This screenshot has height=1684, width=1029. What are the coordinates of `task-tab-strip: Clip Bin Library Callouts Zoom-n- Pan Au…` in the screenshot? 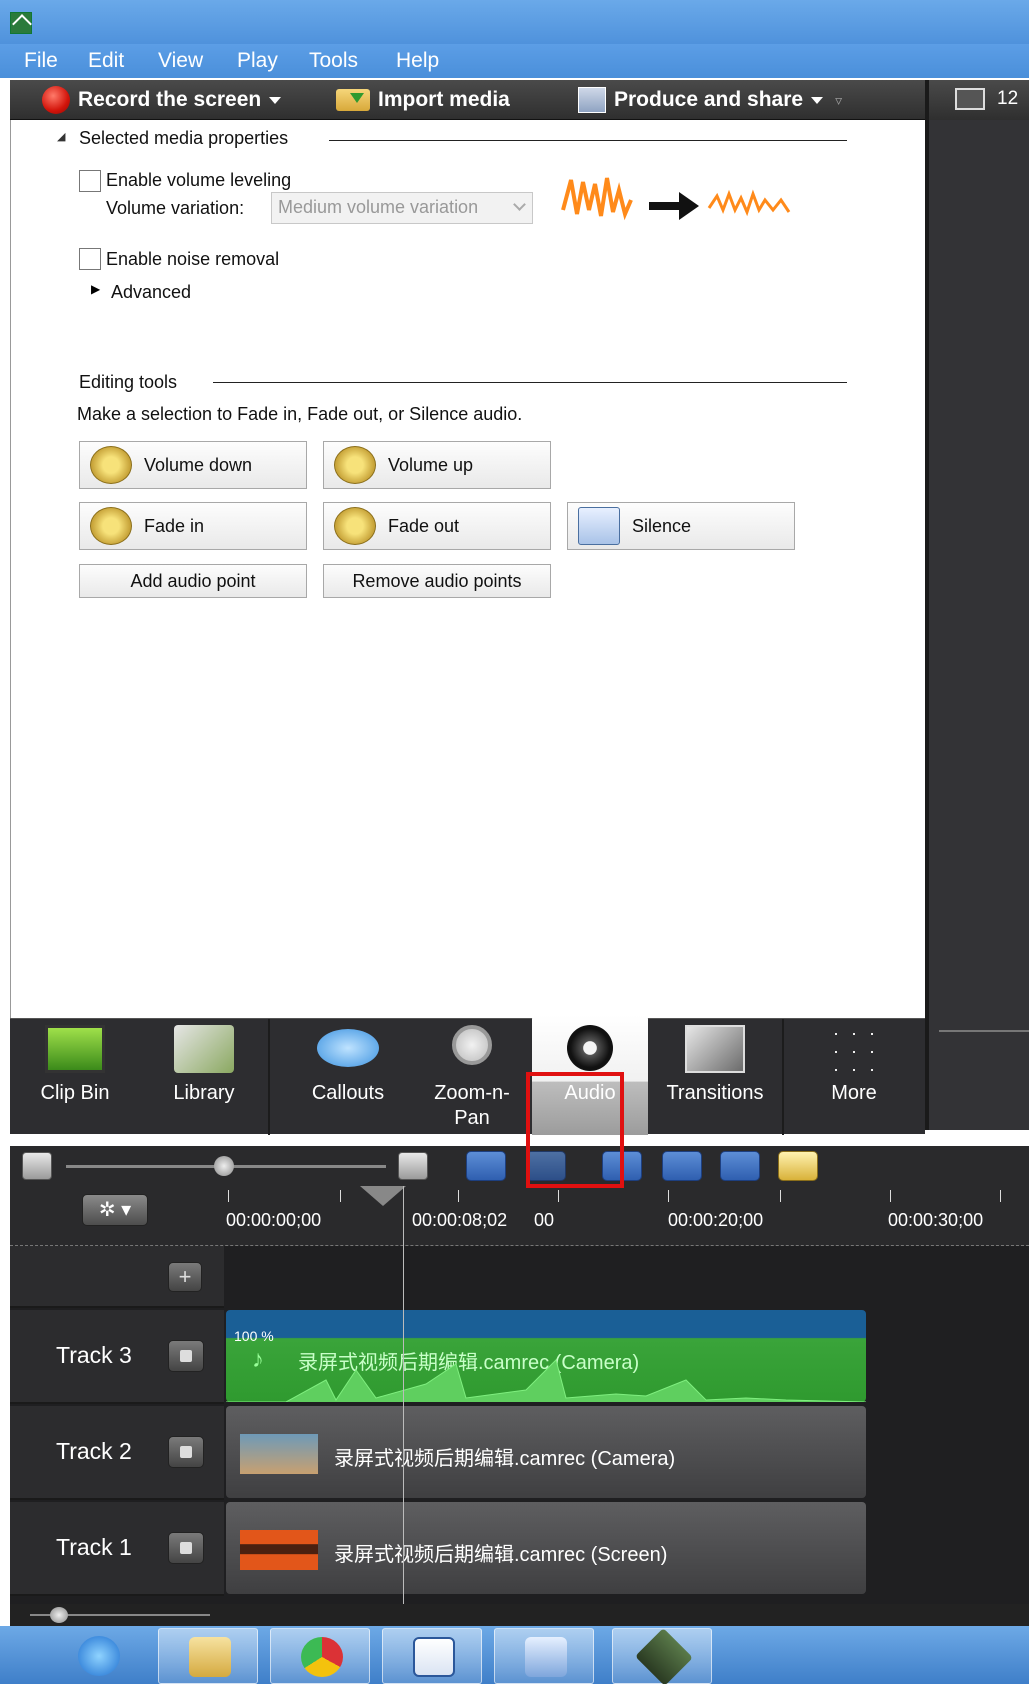 It's located at (467, 1075).